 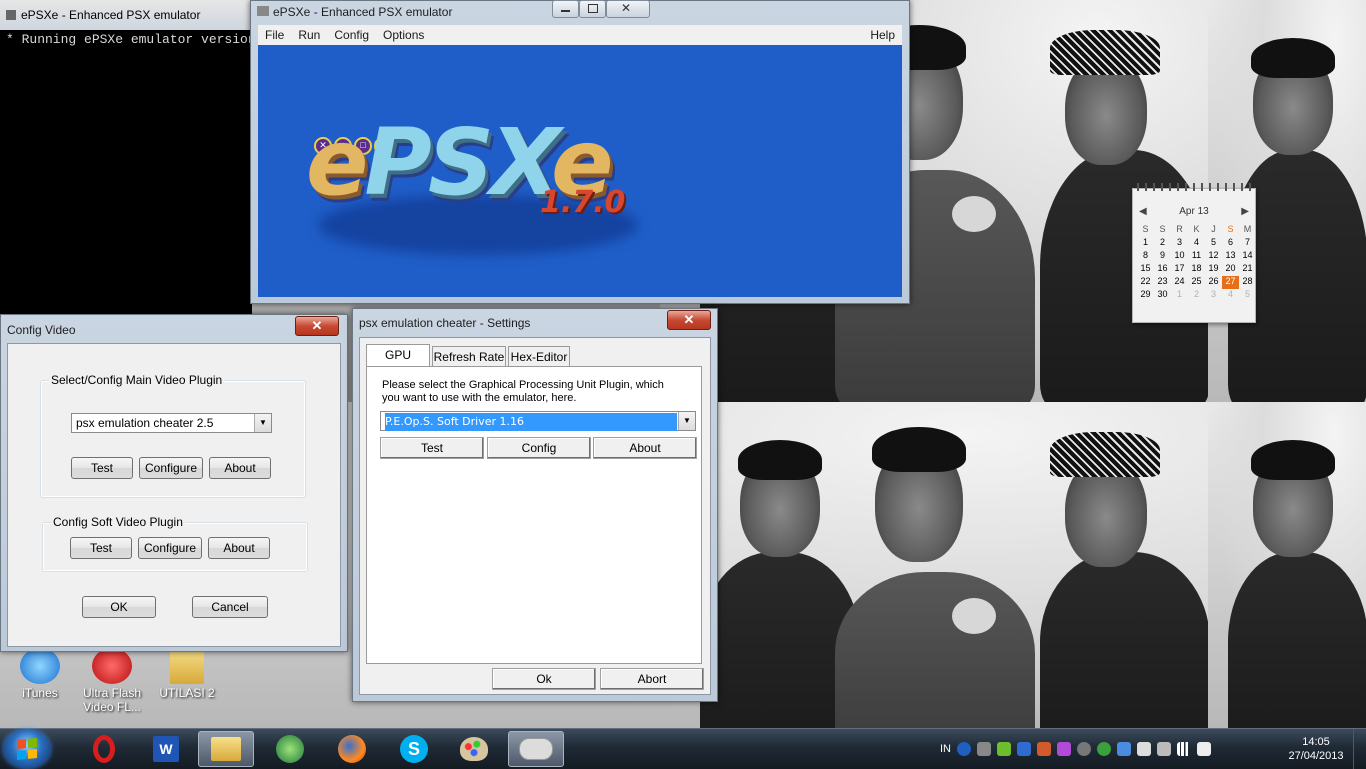 What do you see at coordinates (1196, 256) in the screenshot?
I see `calendar-day: 11` at bounding box center [1196, 256].